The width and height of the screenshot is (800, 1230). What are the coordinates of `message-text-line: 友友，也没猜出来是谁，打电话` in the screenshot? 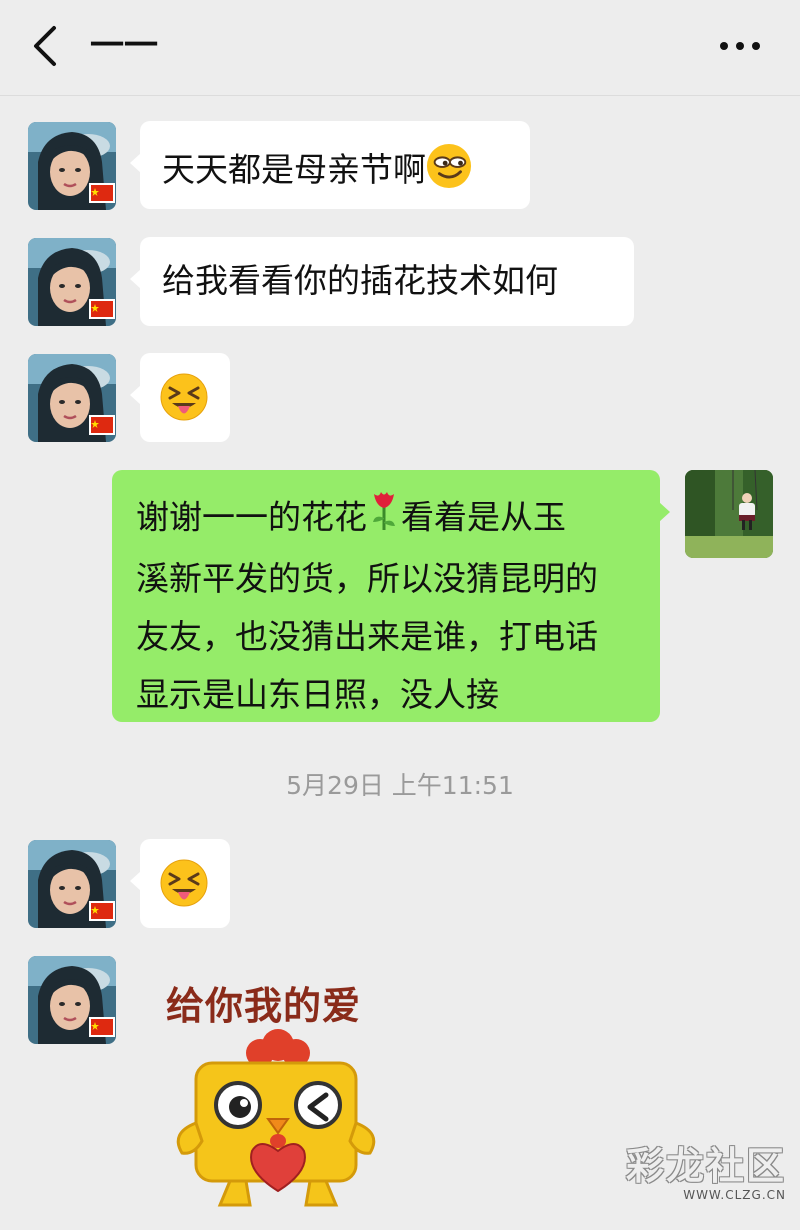 It's located at (367, 636).